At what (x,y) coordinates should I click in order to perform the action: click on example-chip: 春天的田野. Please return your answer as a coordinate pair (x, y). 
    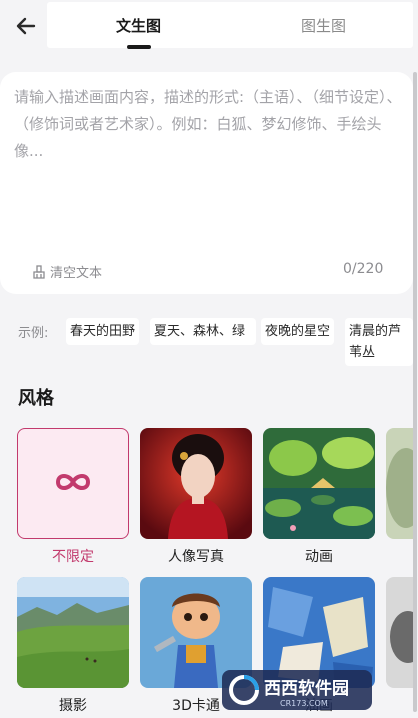
    Looking at the image, I should click on (103, 331).